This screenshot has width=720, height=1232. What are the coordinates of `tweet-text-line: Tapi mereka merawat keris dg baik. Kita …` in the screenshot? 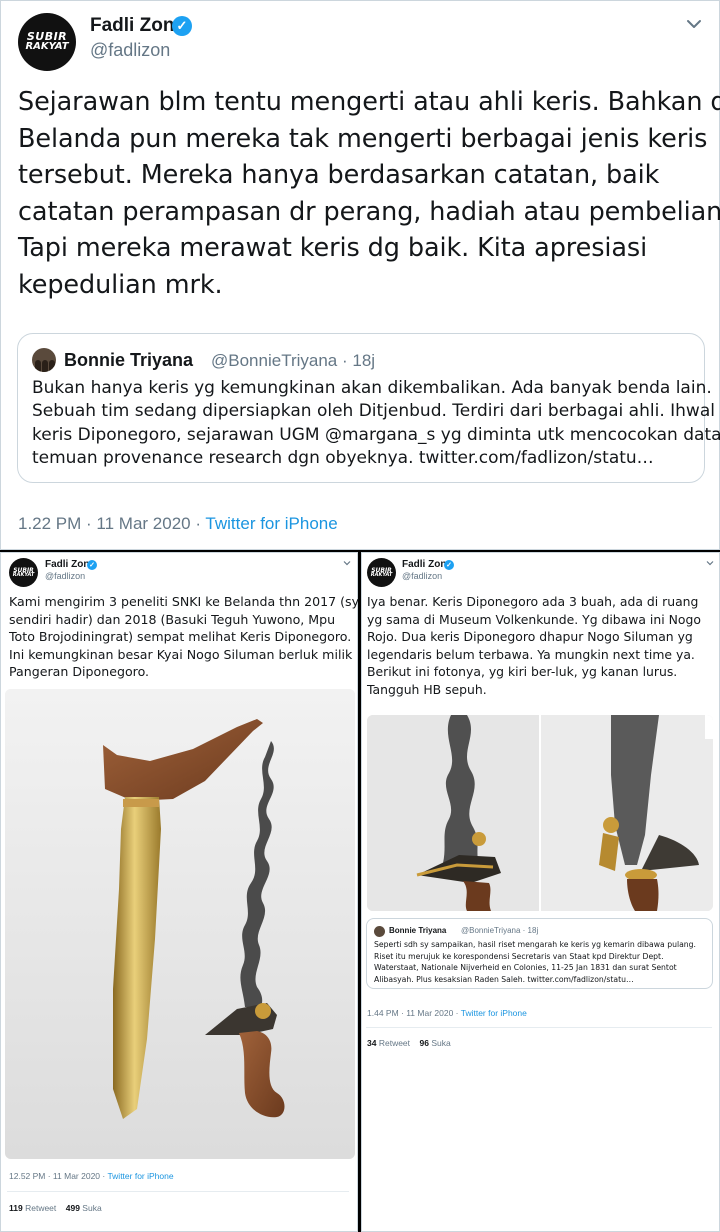 It's located at (333, 248).